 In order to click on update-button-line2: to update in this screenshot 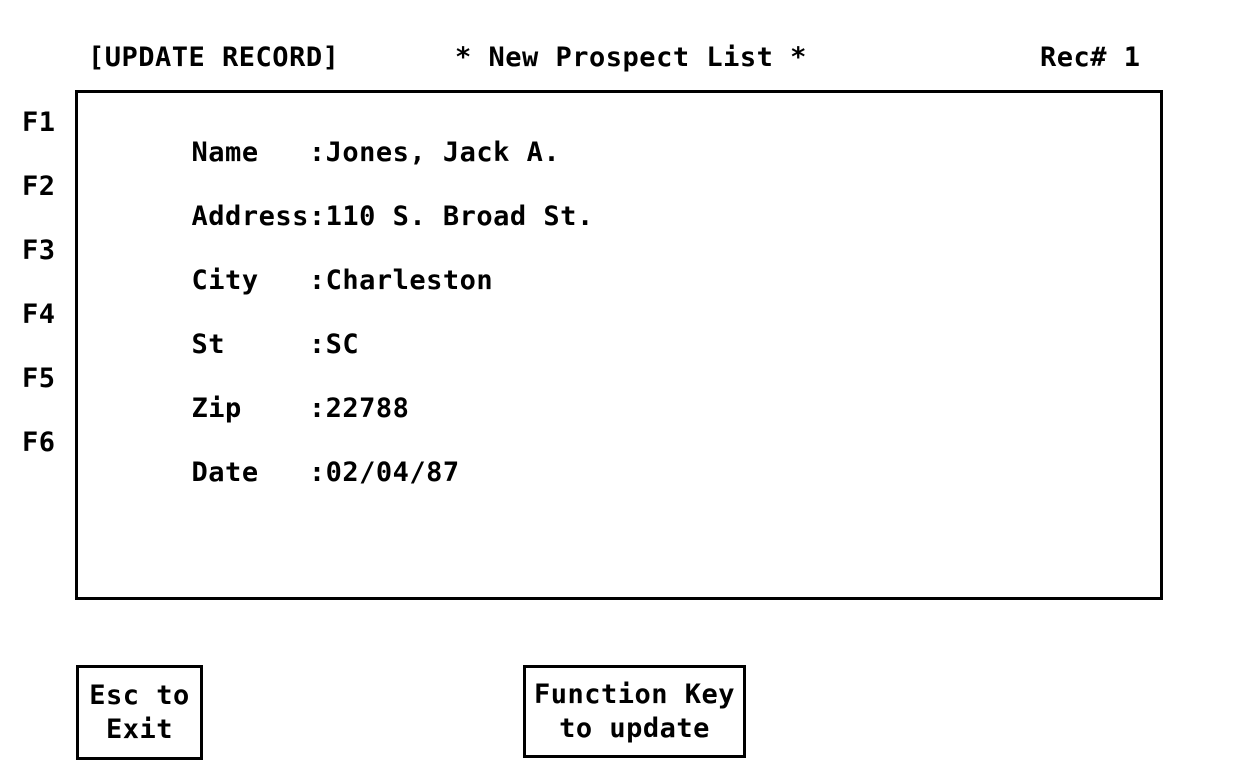, I will do `click(634, 728)`.